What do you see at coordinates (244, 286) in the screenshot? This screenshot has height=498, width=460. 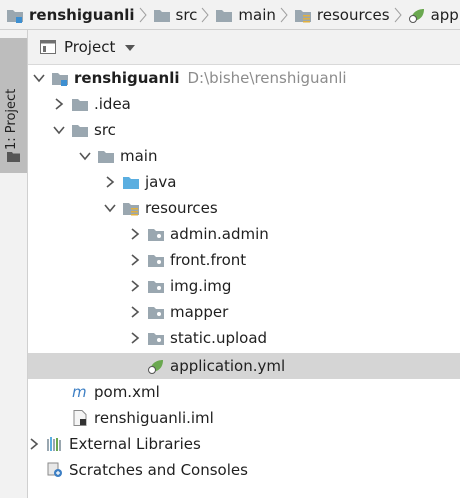 I see `tree-node-img: img.img` at bounding box center [244, 286].